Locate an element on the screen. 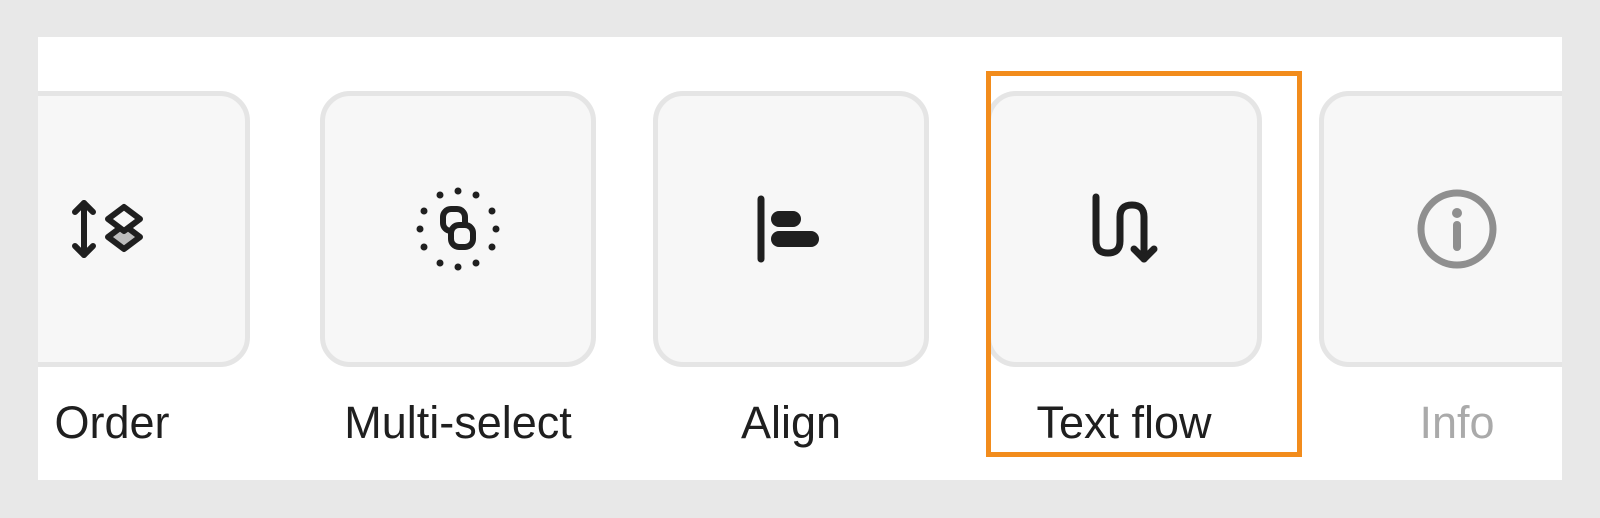 The width and height of the screenshot is (1600, 518). align-button is located at coordinates (791, 229).